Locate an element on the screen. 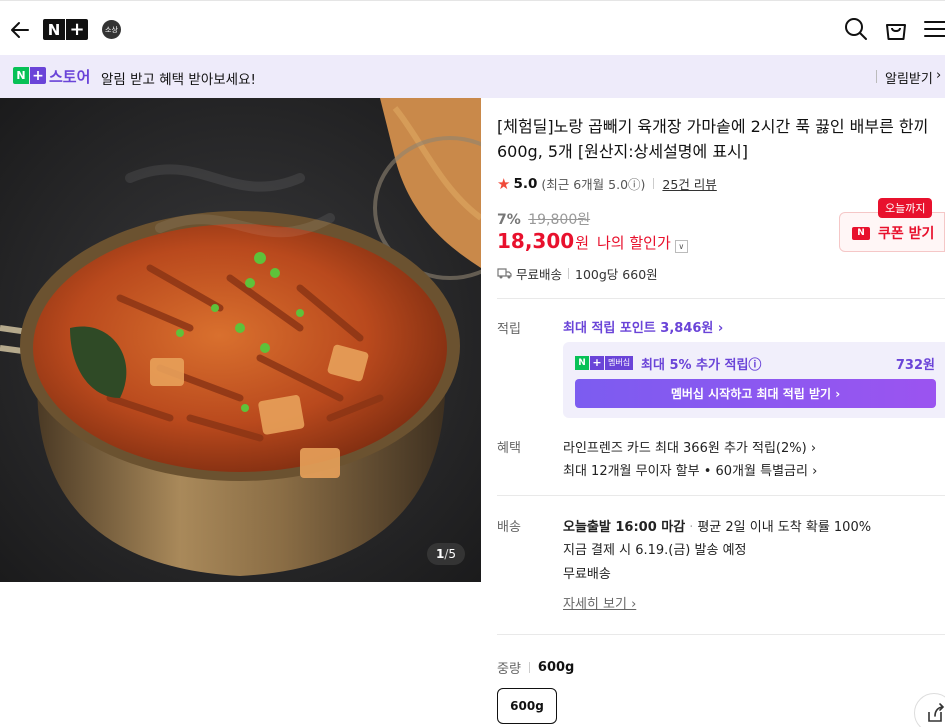 The height and width of the screenshot is (727, 945). menu-icon is located at coordinates (933, 29).